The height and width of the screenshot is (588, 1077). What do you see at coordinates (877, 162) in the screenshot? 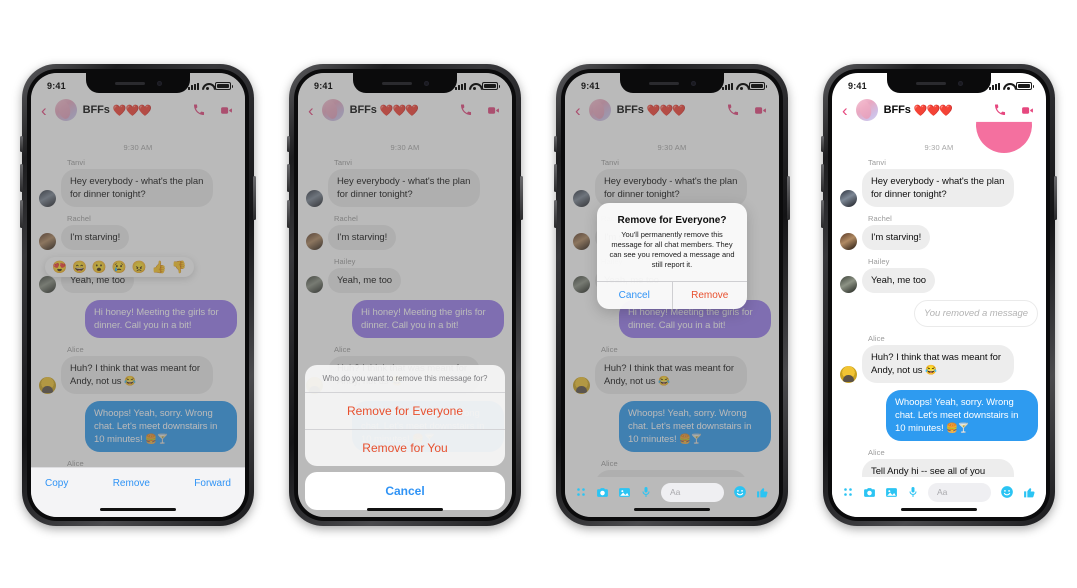
I see `message-sender: Tanvi` at bounding box center [877, 162].